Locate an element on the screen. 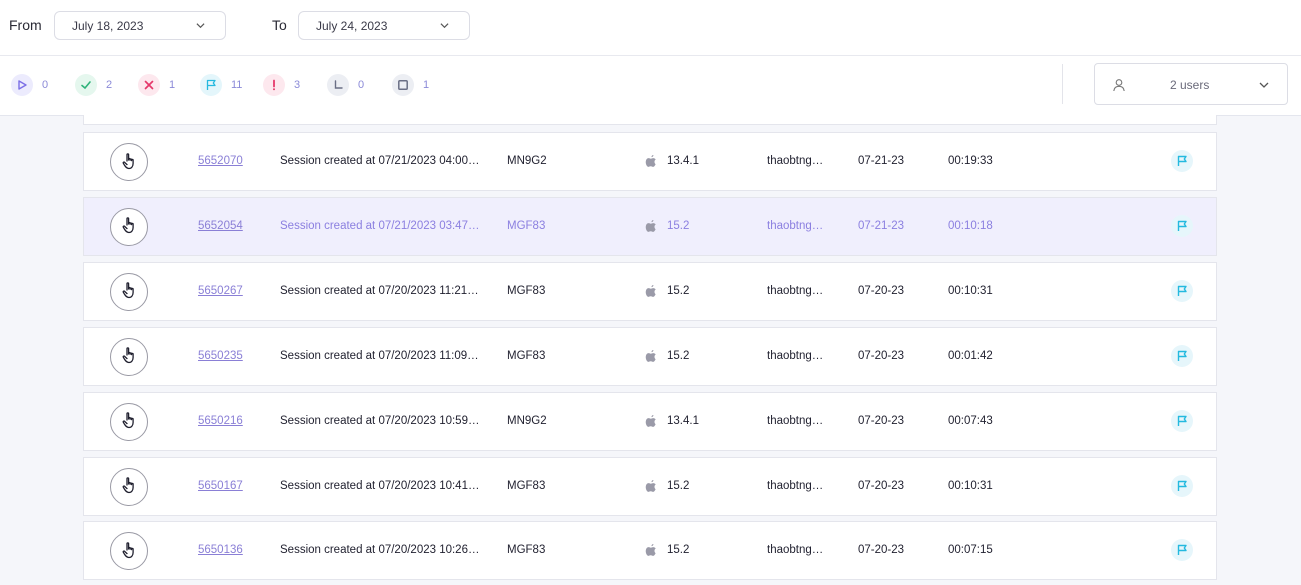 This screenshot has width=1301, height=585. play-icon is located at coordinates (22, 85).